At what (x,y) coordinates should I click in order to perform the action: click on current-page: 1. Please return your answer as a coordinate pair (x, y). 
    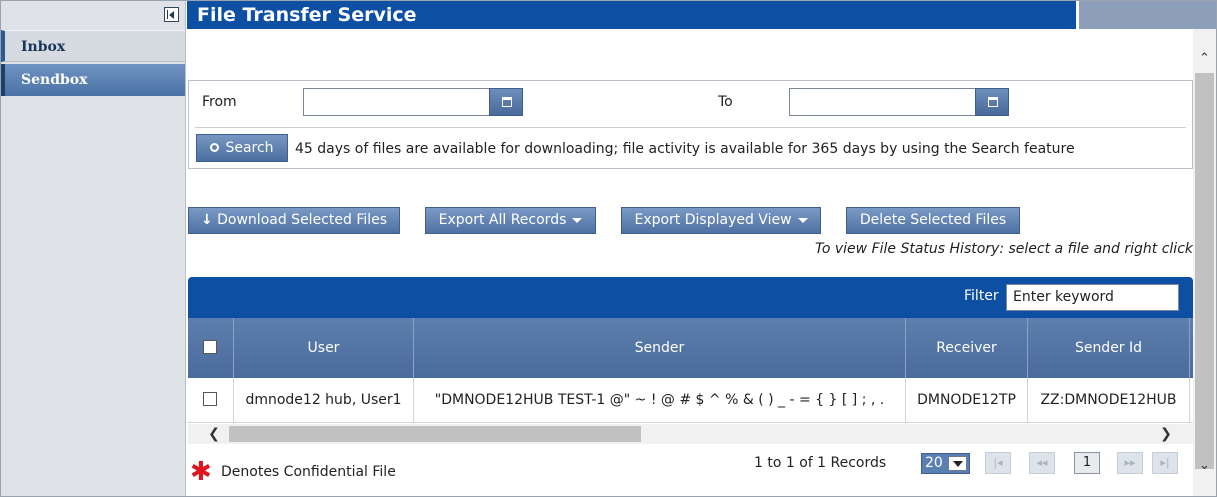
    Looking at the image, I should click on (1087, 463).